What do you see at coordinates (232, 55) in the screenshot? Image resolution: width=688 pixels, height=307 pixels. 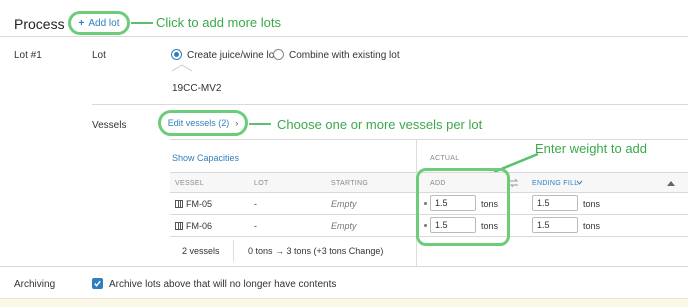 I see `radio-create-lot-label: Create juice/wine lot` at bounding box center [232, 55].